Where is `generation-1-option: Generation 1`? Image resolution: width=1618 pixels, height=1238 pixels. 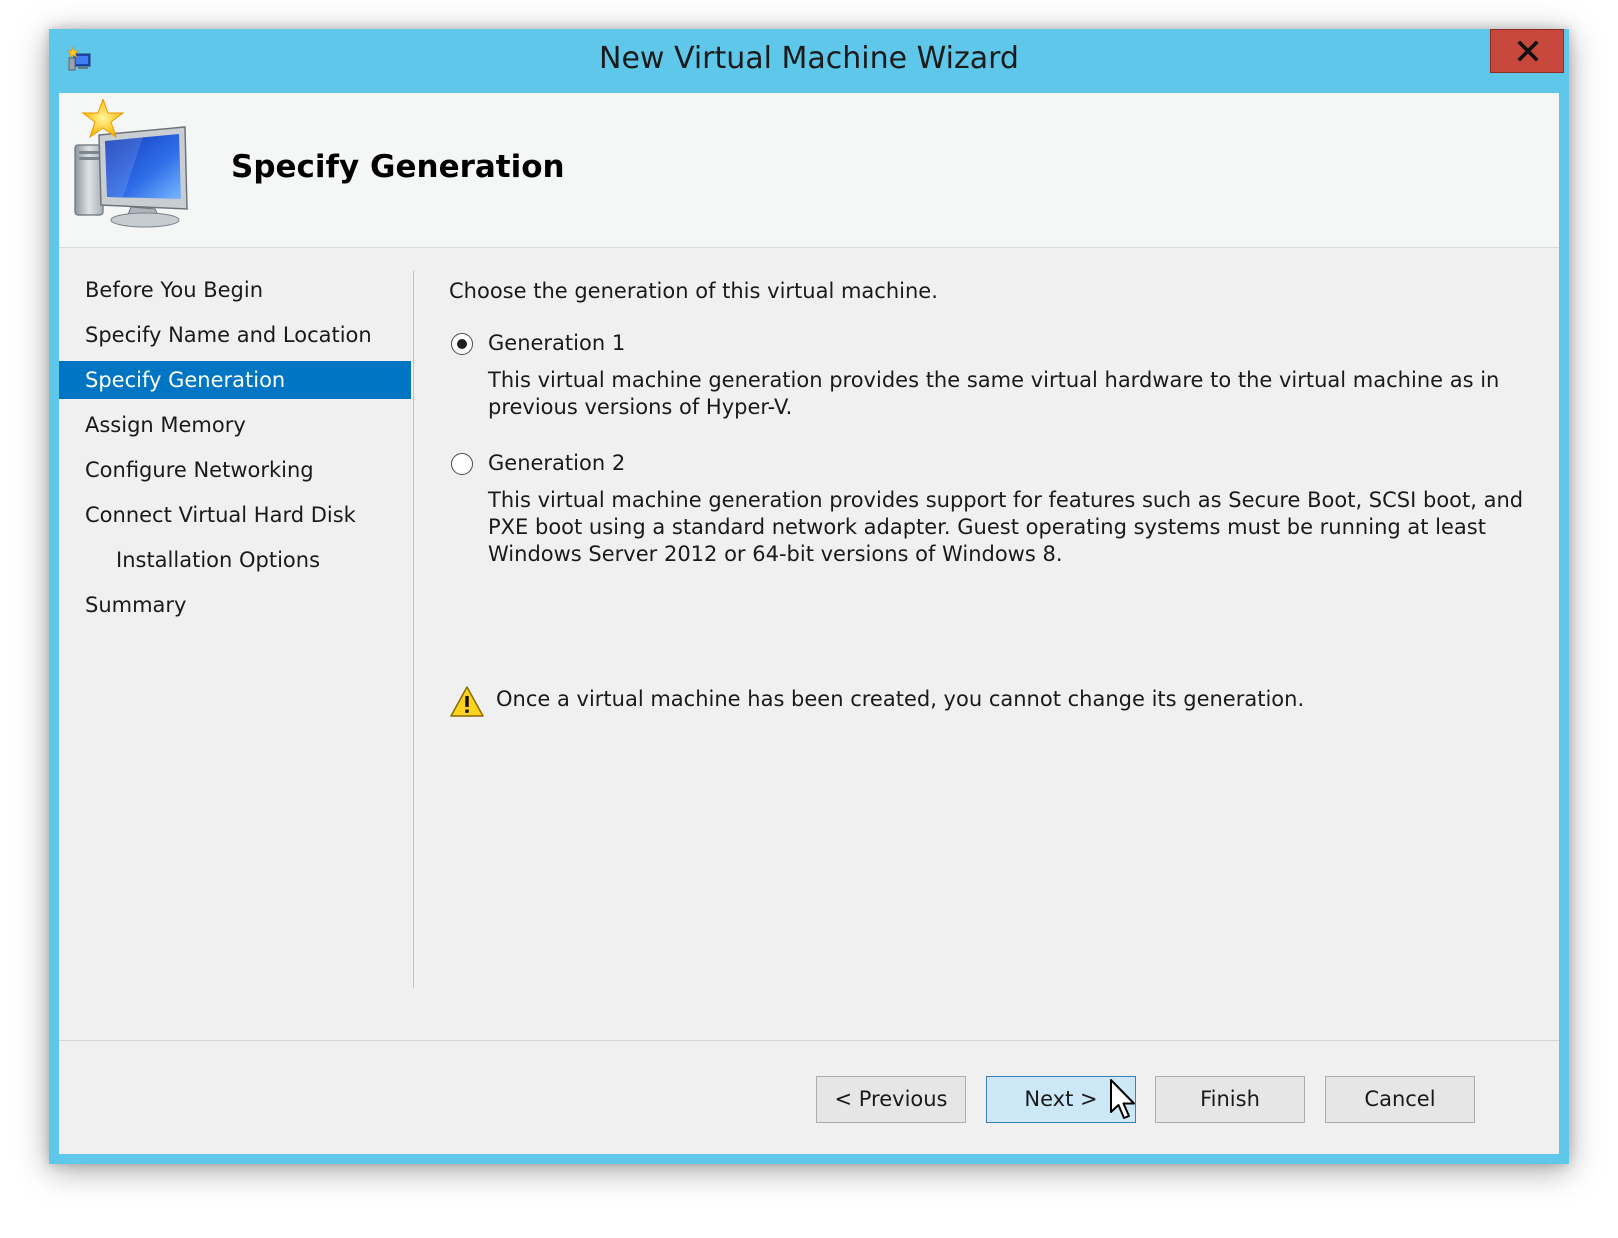 generation-1-option: Generation 1 is located at coordinates (649, 346).